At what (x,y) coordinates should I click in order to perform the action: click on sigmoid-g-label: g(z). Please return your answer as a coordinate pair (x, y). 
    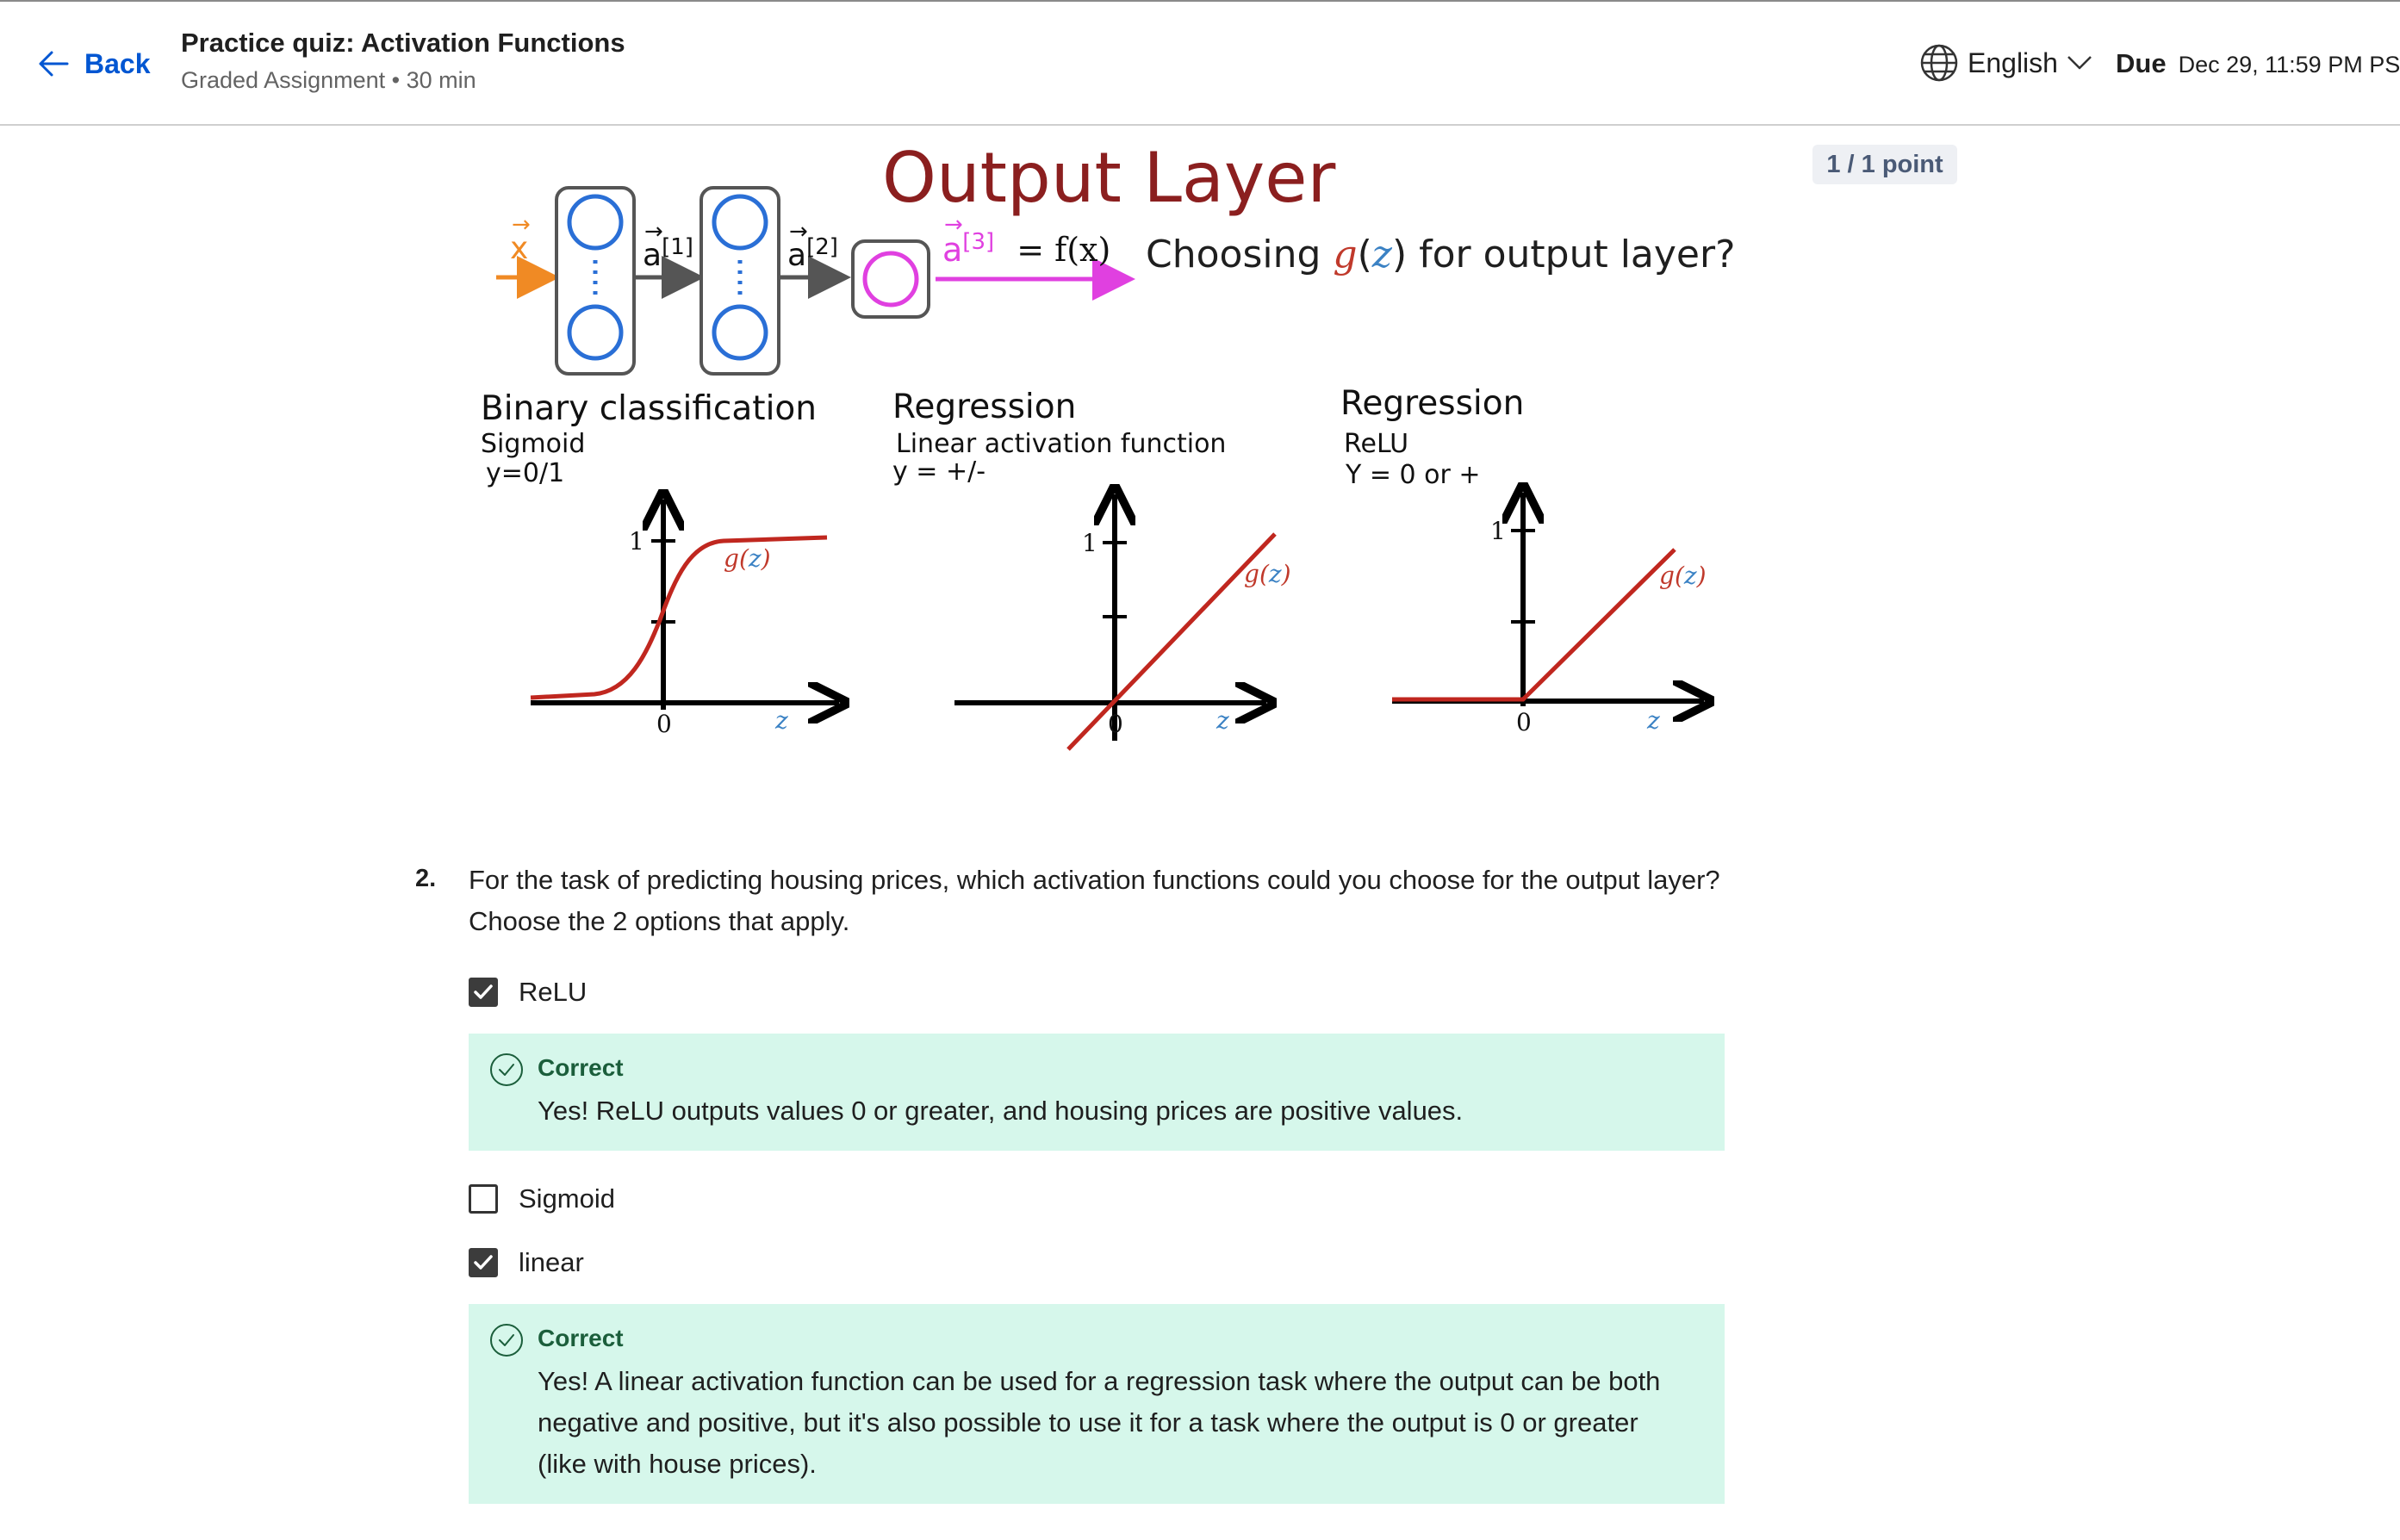
    Looking at the image, I should click on (748, 558).